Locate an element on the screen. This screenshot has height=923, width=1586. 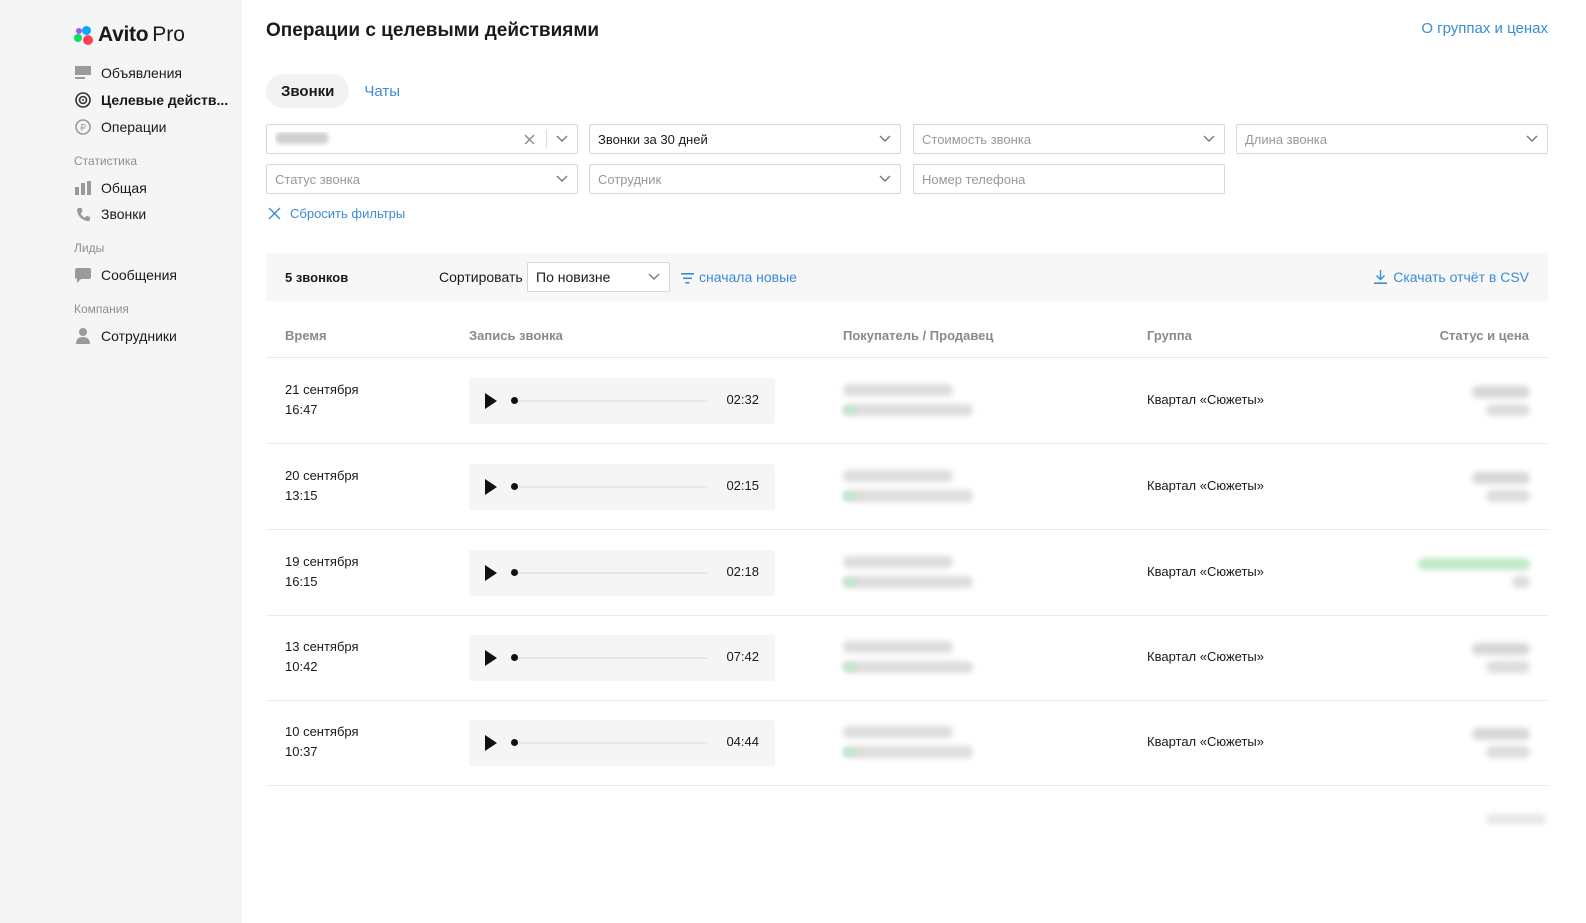
call-datetime: 20 сентября 13:15 is located at coordinates (322, 486).